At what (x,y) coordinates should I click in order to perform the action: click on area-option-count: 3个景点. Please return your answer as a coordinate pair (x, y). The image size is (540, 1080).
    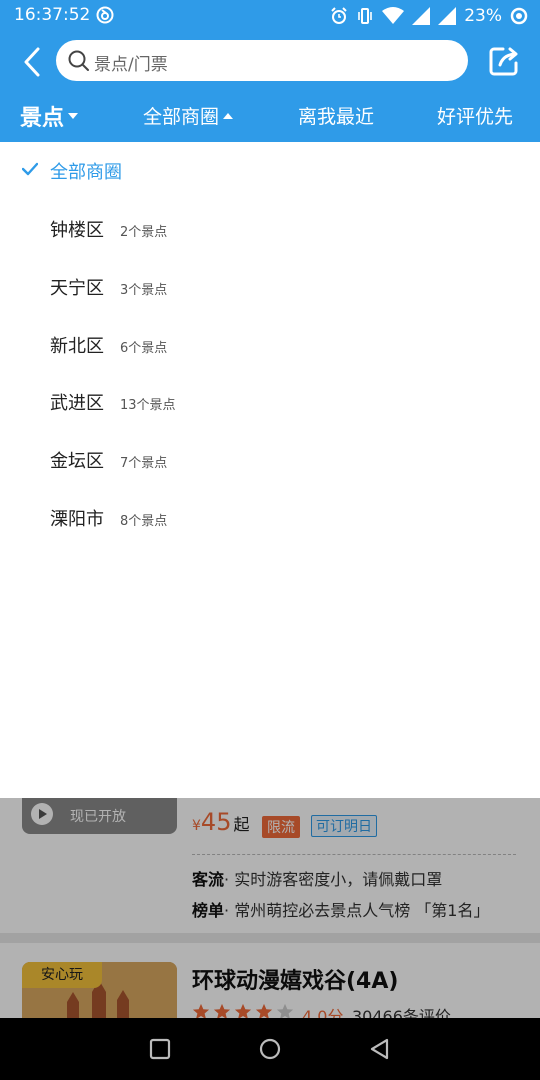
    Looking at the image, I should click on (144, 290).